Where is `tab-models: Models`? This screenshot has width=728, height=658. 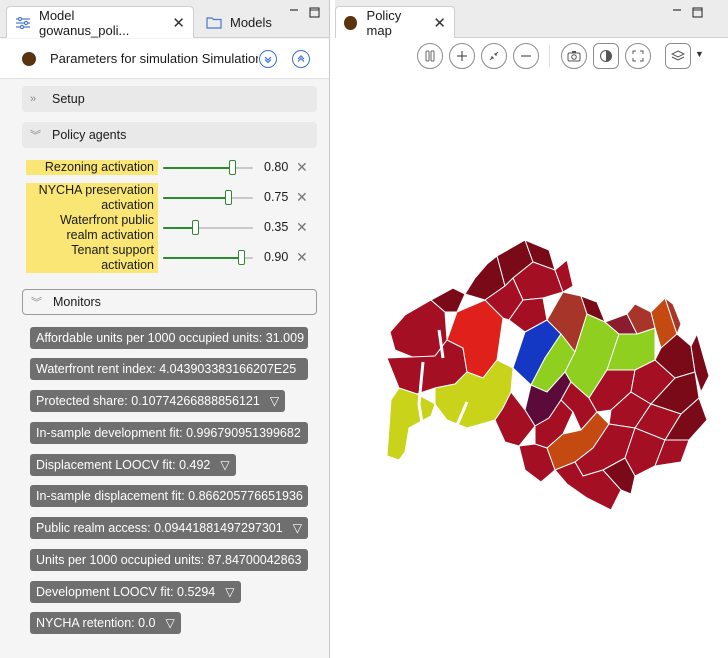
tab-models: Models is located at coordinates (239, 22).